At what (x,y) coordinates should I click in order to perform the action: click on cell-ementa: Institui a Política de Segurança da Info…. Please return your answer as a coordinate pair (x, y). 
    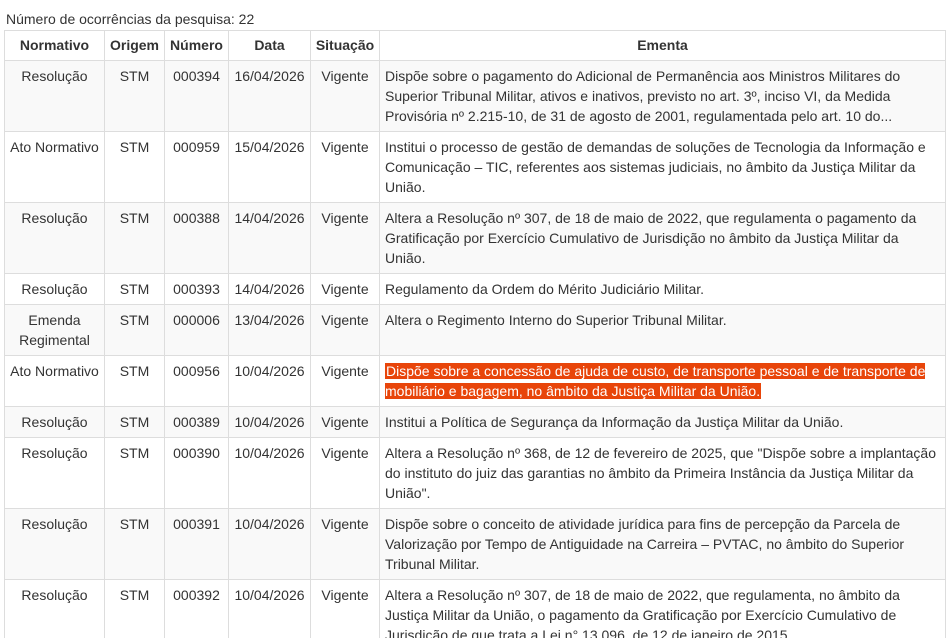
    Looking at the image, I should click on (662, 422).